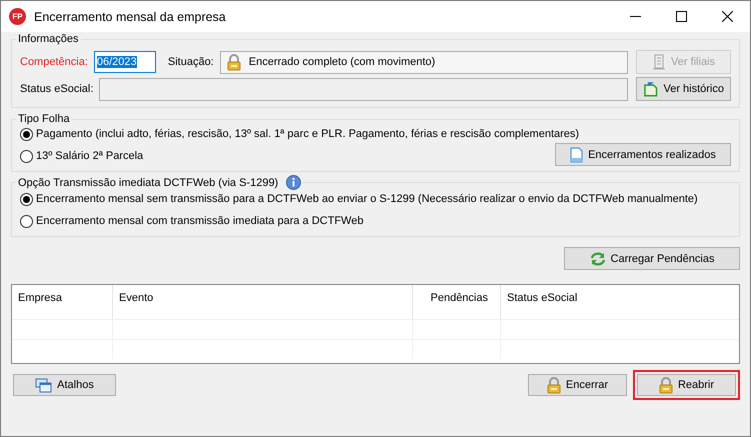  What do you see at coordinates (62, 302) in the screenshot?
I see `column-header: Empresa` at bounding box center [62, 302].